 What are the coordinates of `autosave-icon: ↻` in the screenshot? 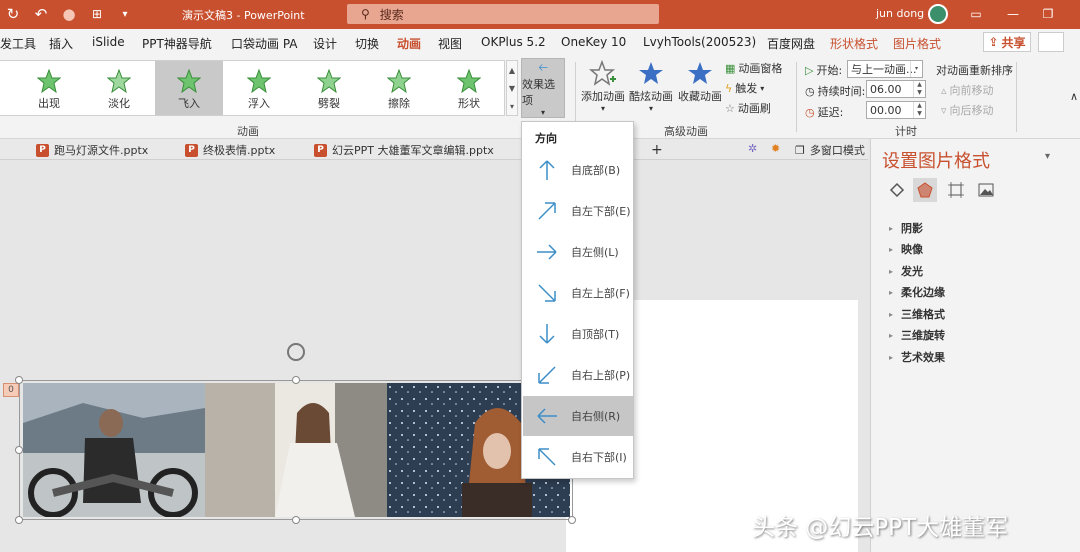 It's located at (13, 14).